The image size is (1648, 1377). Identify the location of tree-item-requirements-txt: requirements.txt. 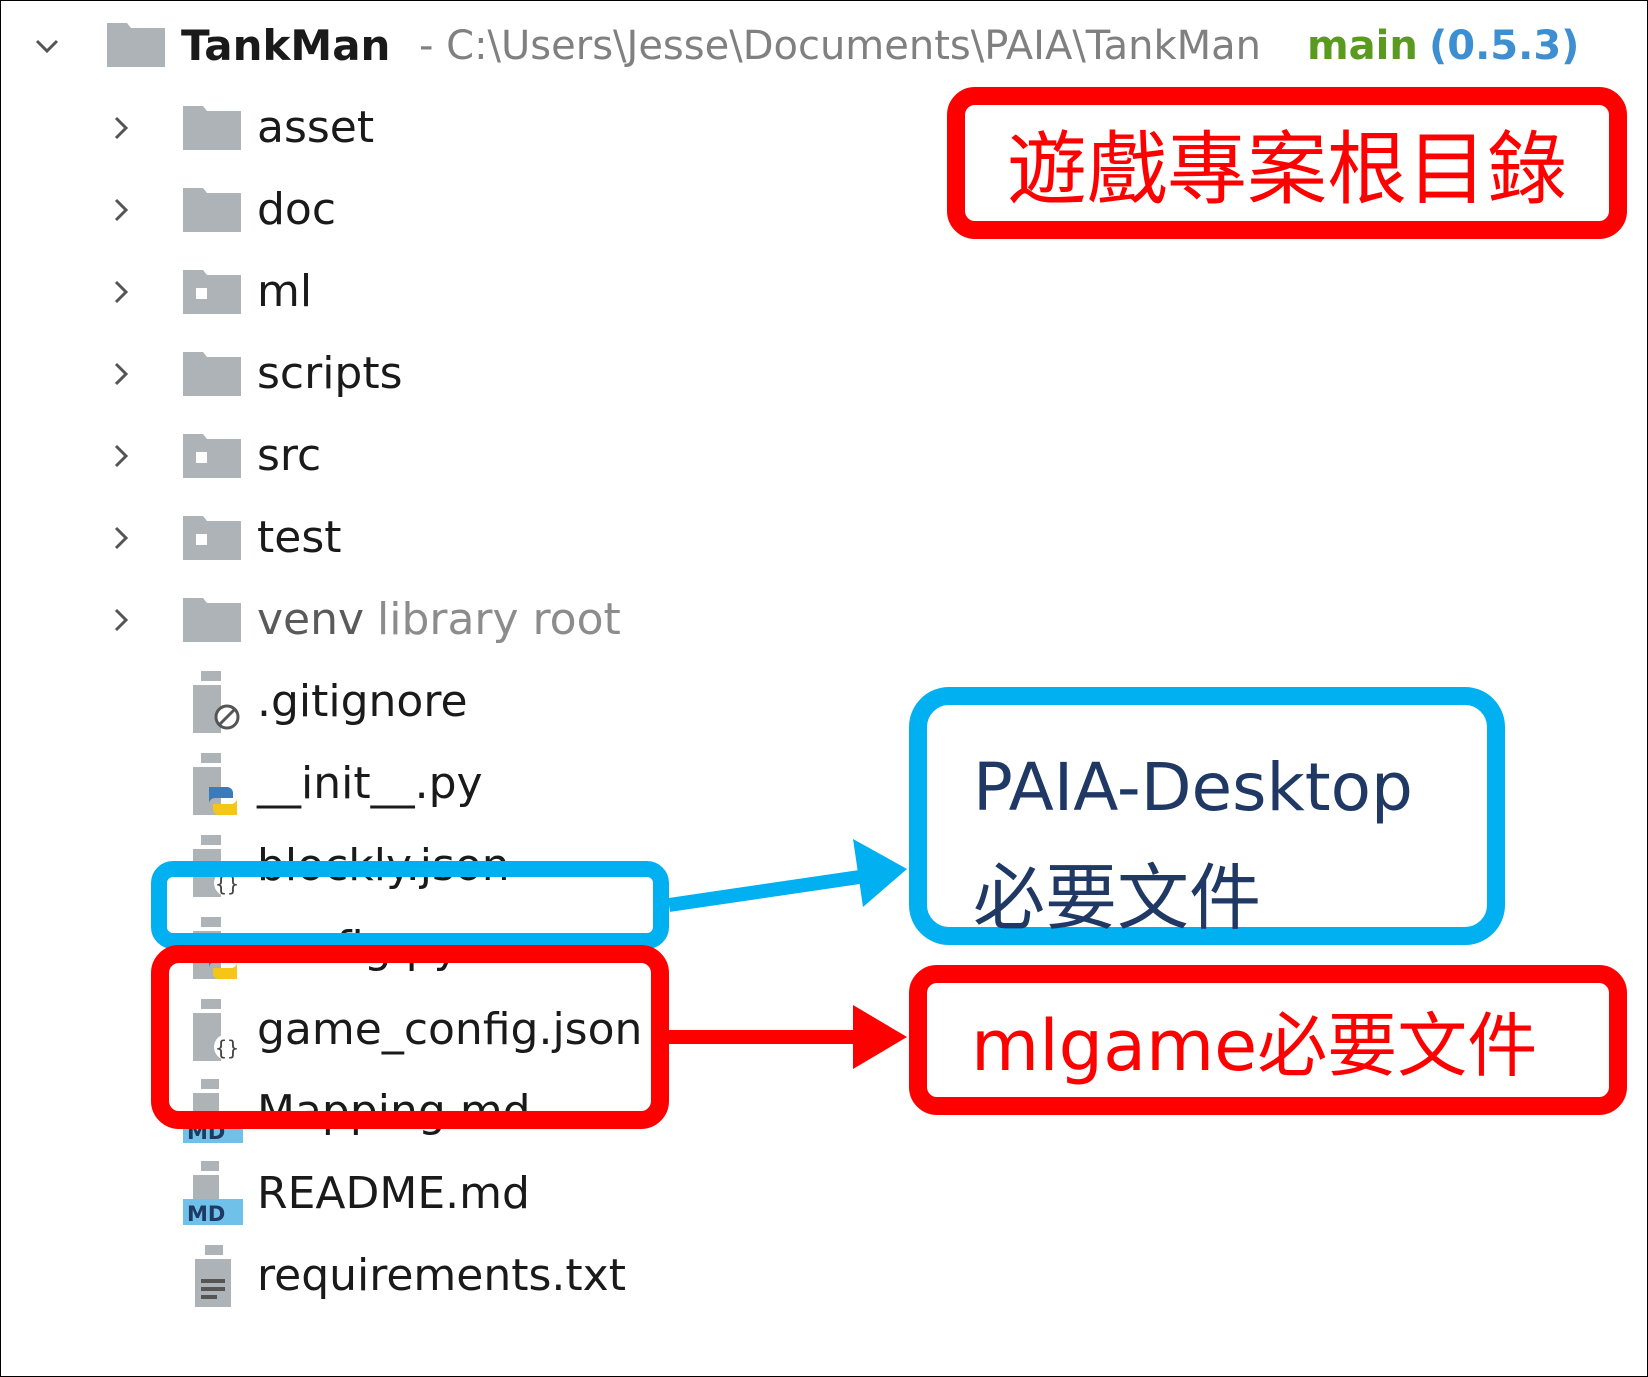
(431, 1276).